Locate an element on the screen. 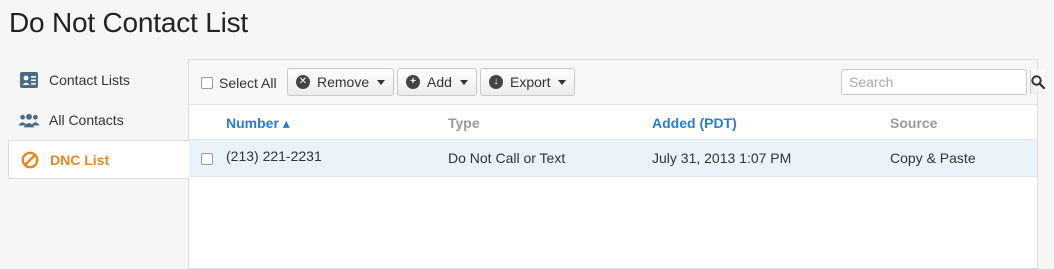 The width and height of the screenshot is (1054, 269). remove-circle-icon: ✕ is located at coordinates (303, 82).